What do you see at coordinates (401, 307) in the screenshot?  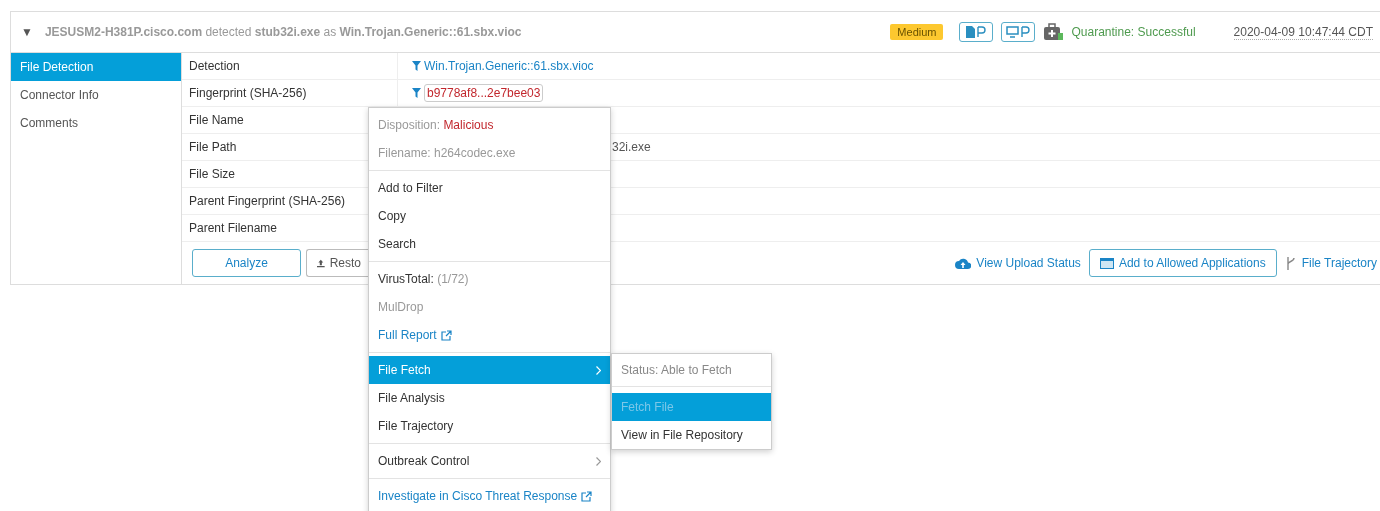 I see `menu-info: MulDrop` at bounding box center [401, 307].